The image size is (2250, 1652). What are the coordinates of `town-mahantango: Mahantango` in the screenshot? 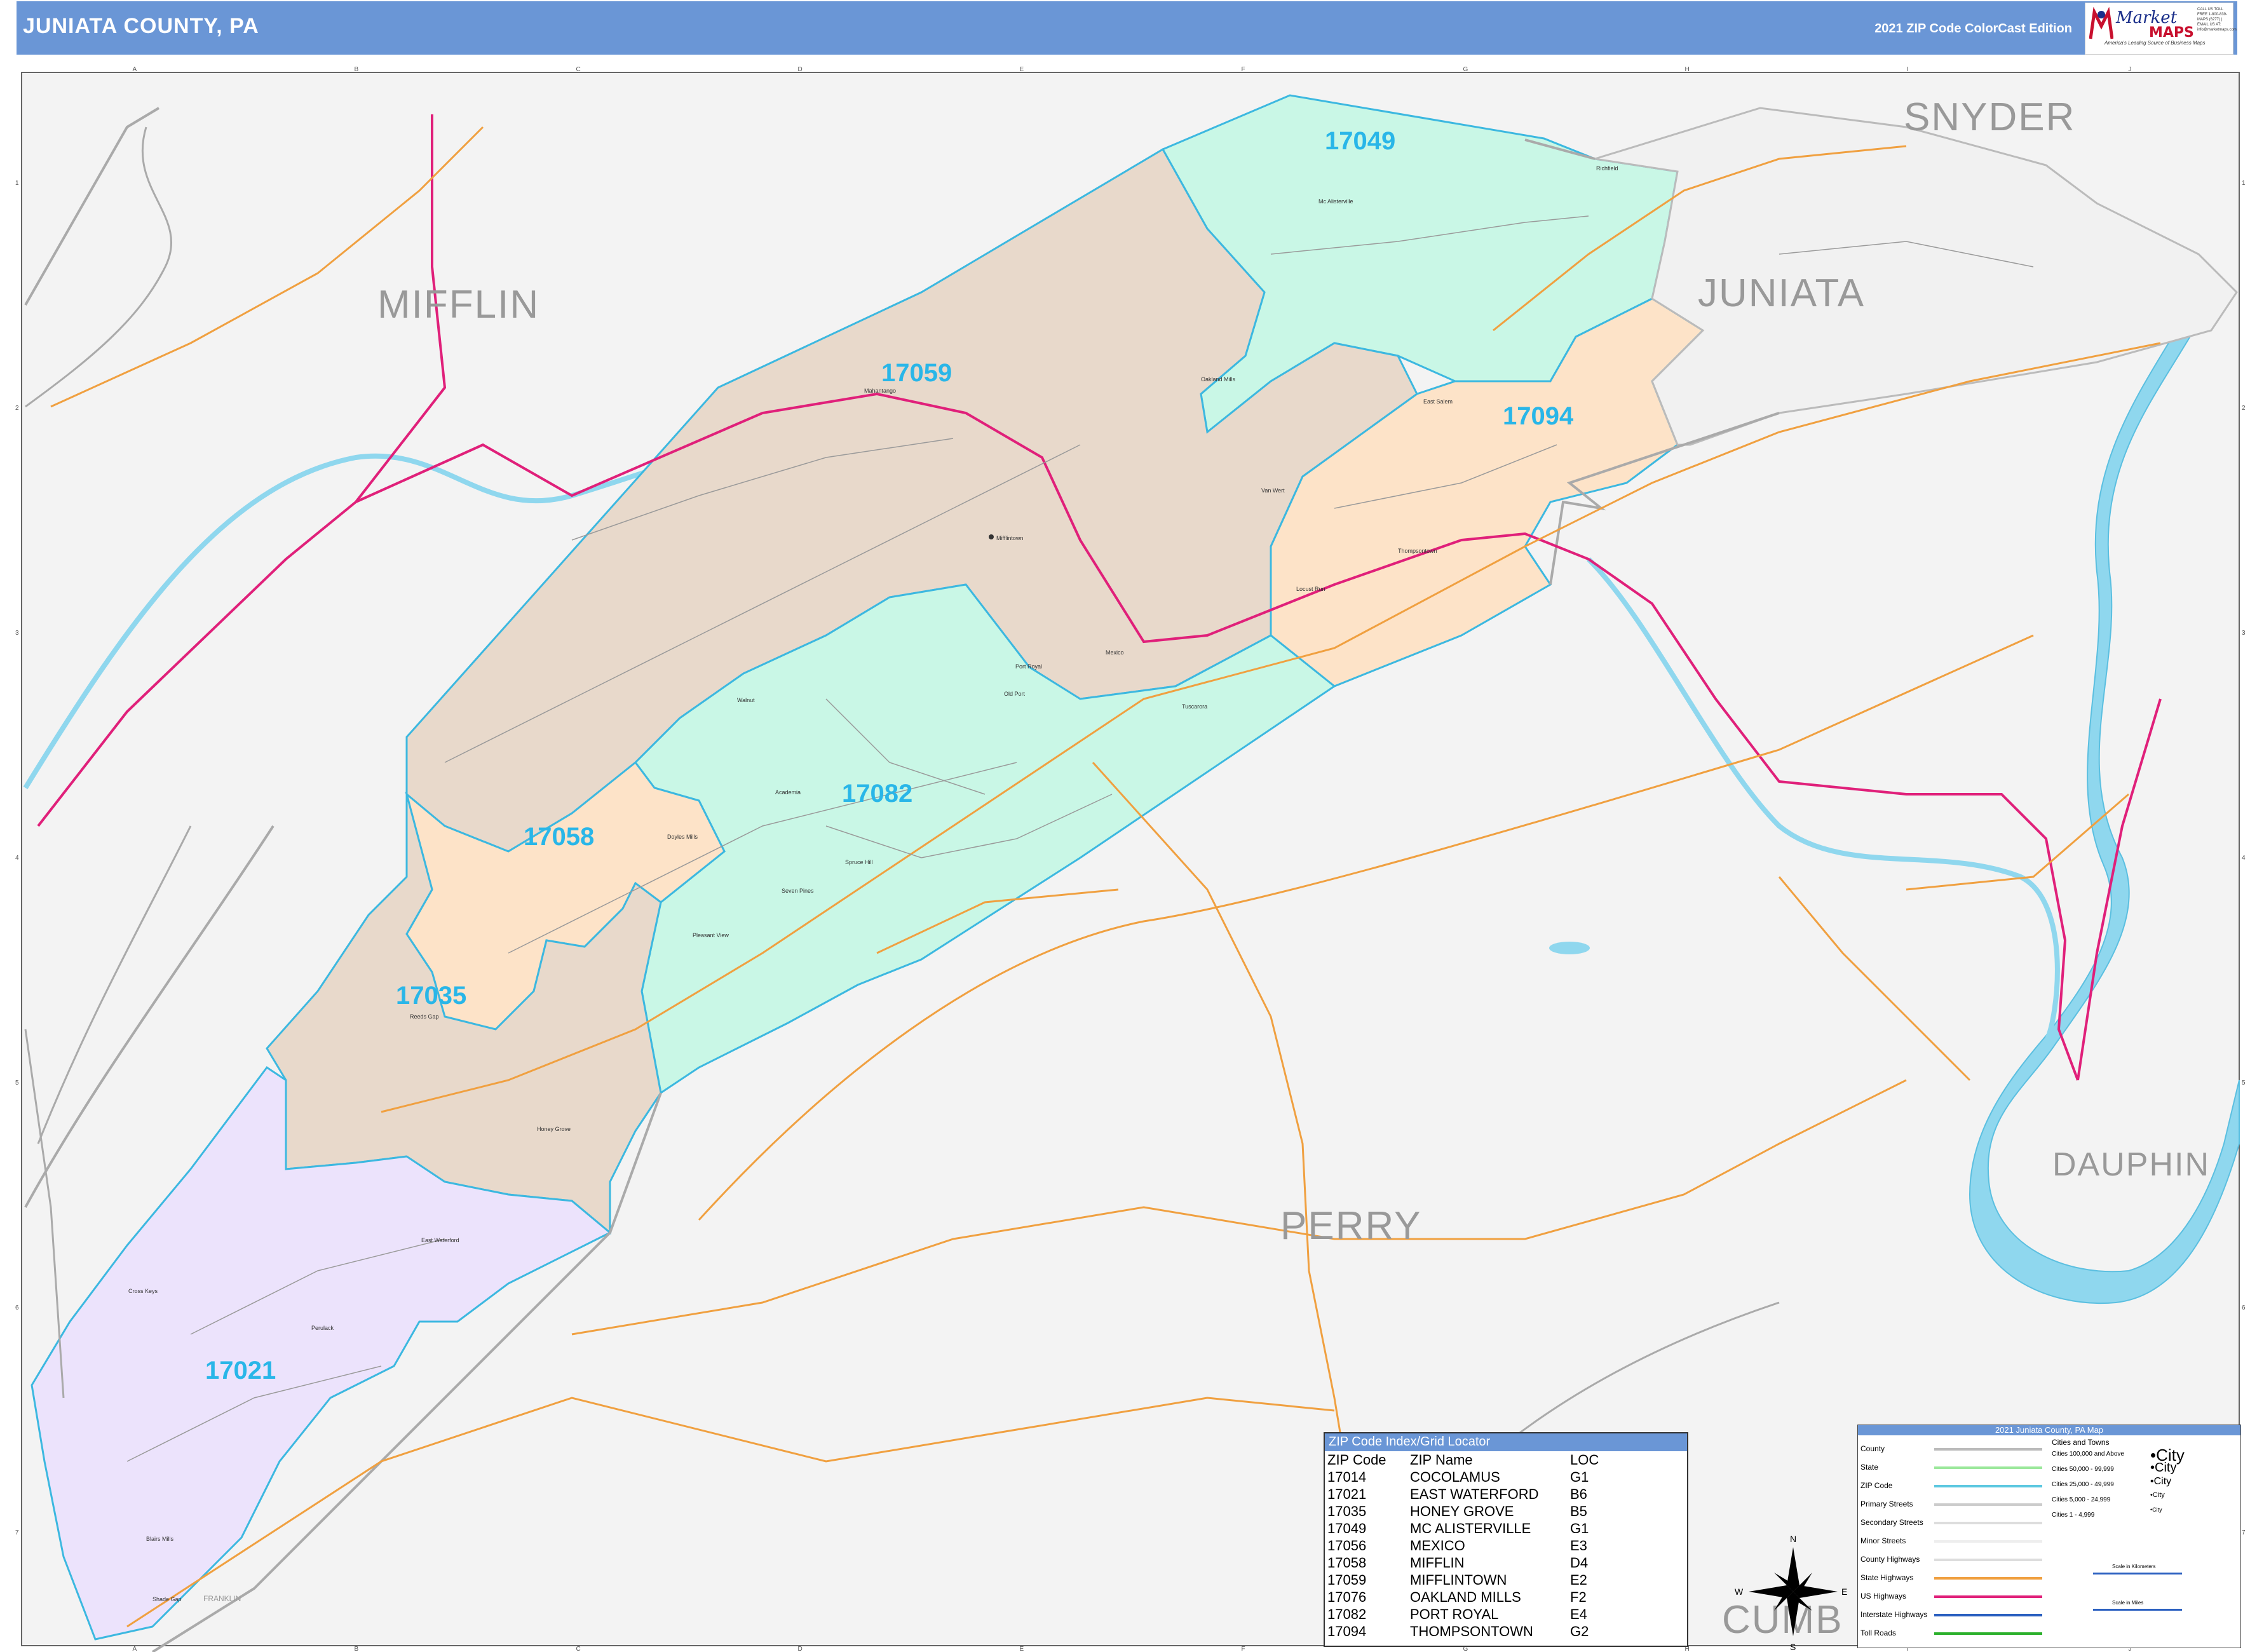 It's located at (880, 391).